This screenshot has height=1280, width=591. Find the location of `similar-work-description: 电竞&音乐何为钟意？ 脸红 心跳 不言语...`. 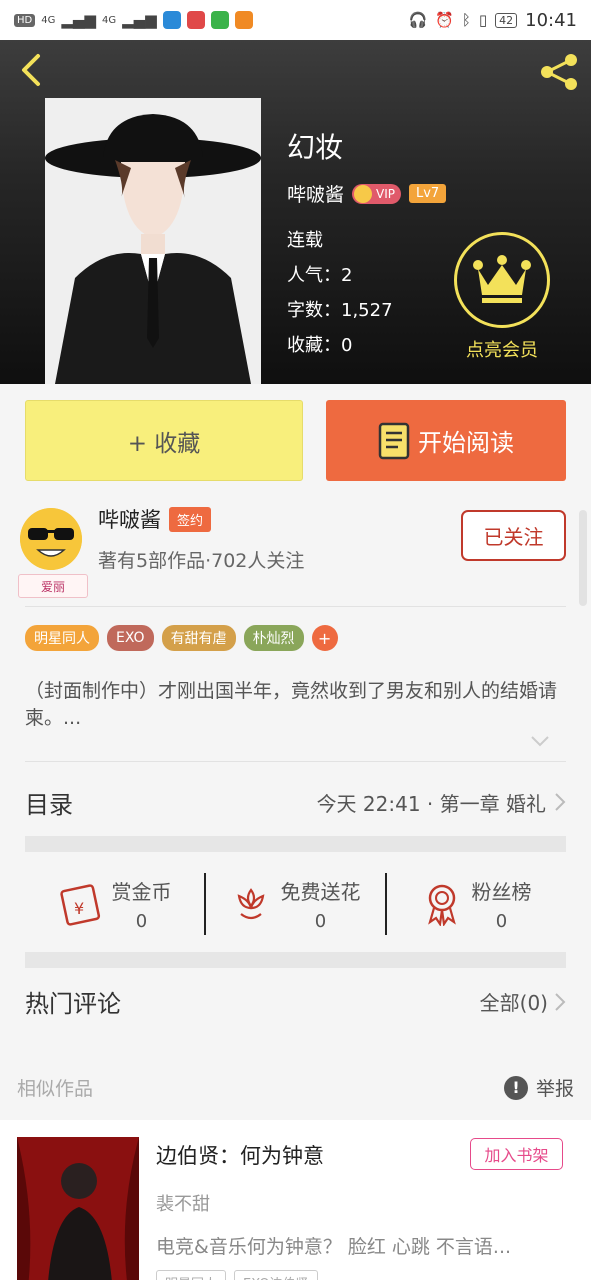

similar-work-description: 电竞&音乐何为钟意？ 脸红 心跳 不言语... is located at coordinates (334, 1247).